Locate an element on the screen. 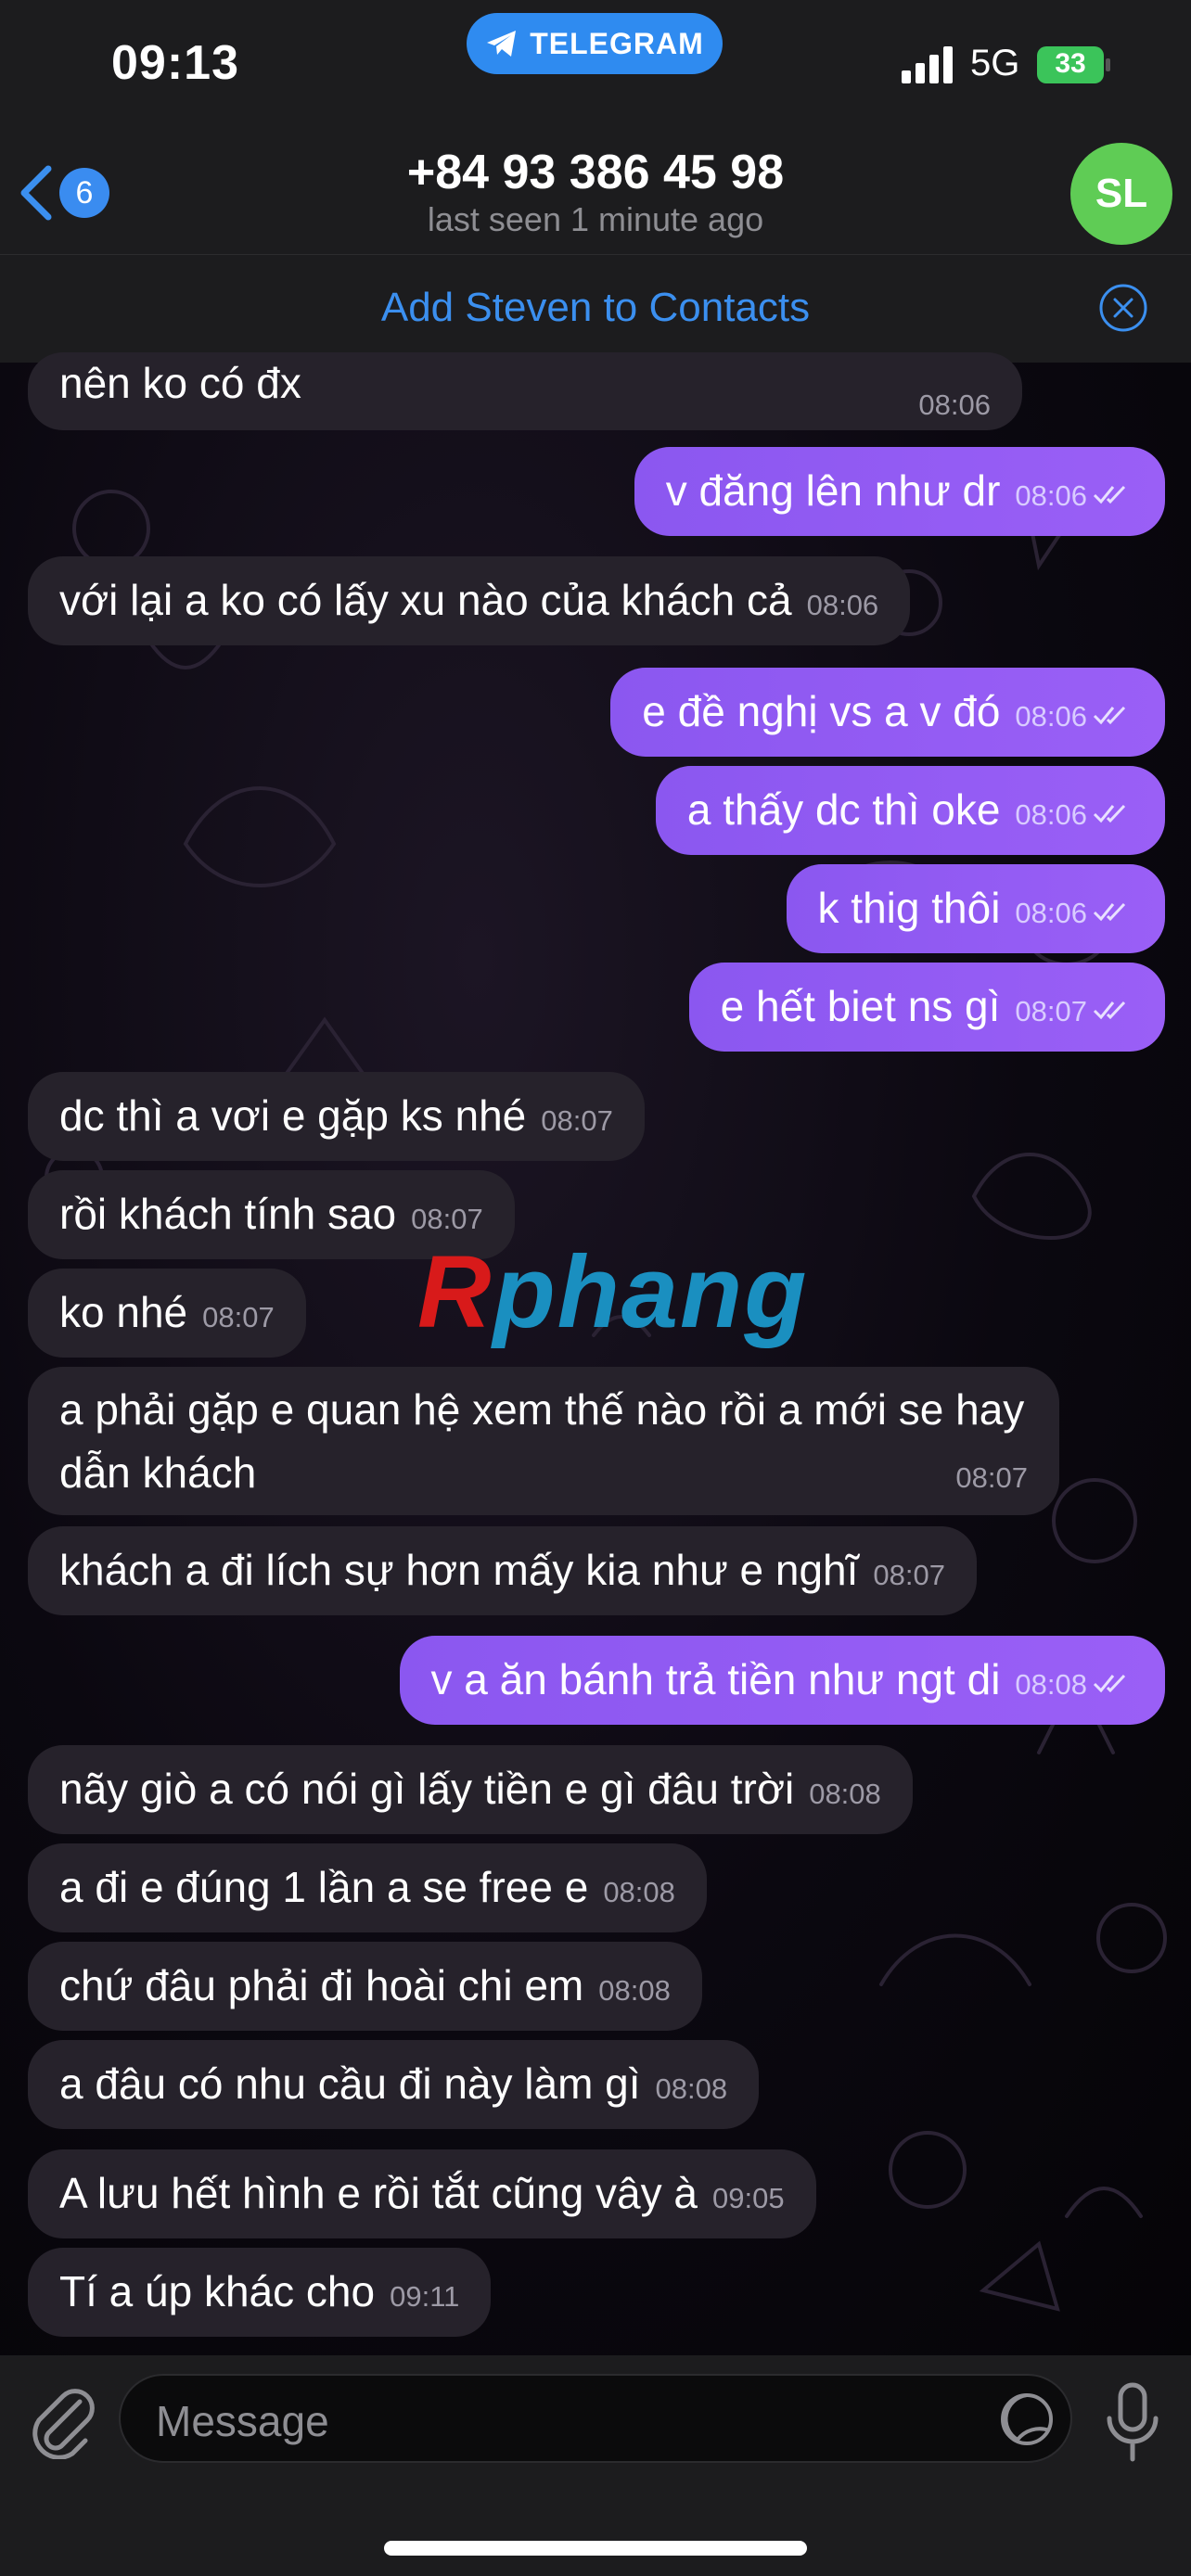 The image size is (1191, 2576). message-text: a đâu có nhu cầu đi này làm gì is located at coordinates (350, 2084).